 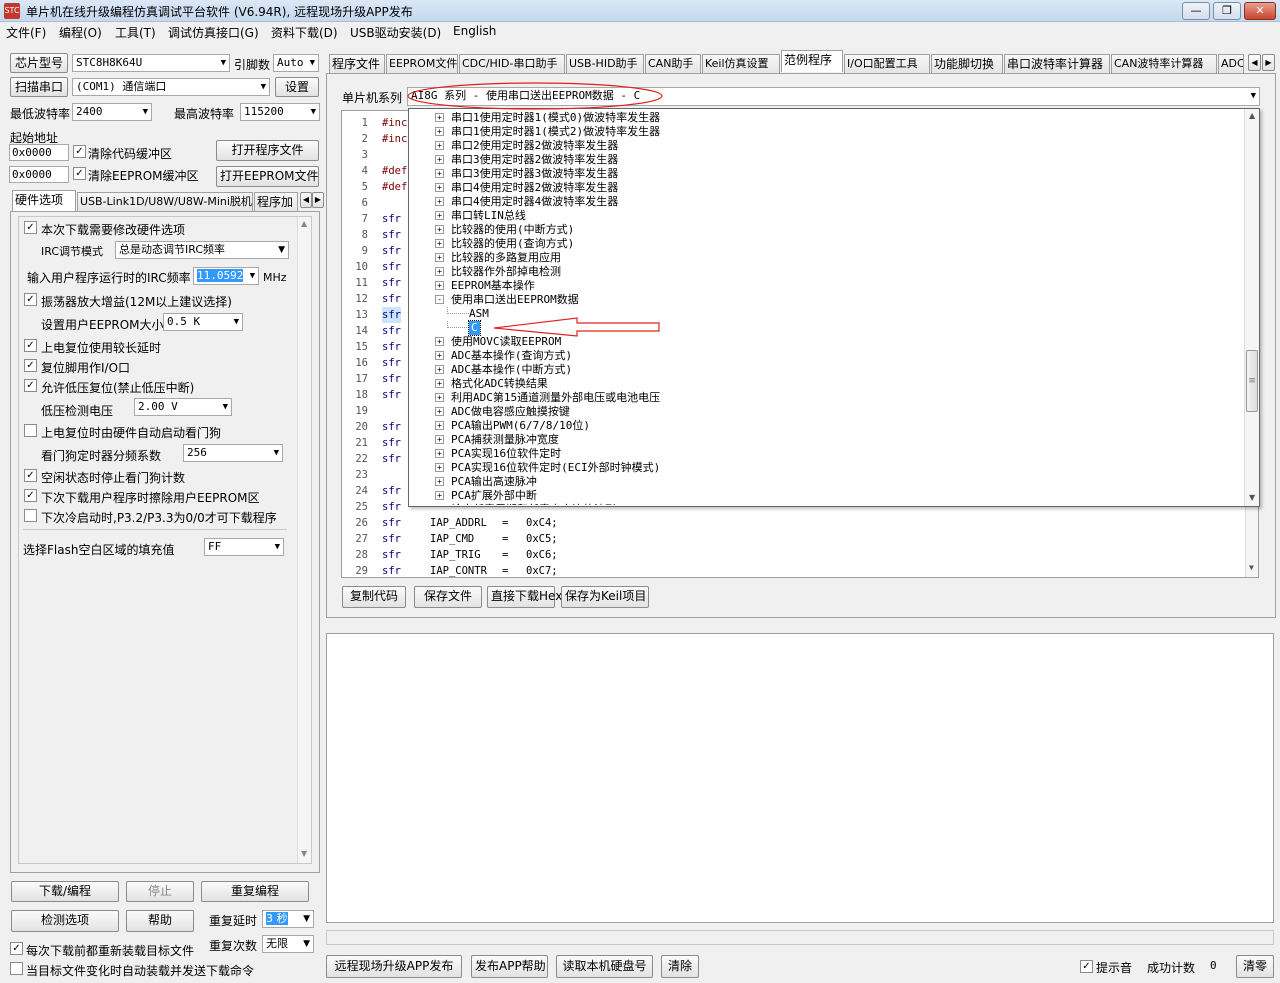 I want to click on menu-english: English, so click(x=474, y=31).